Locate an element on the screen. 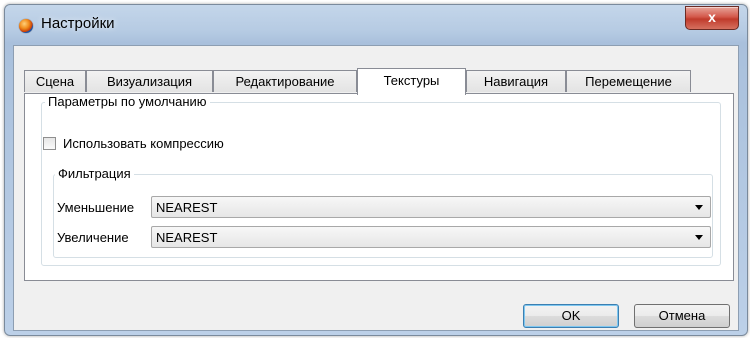 Image resolution: width=750 pixels, height=338 pixels. tab-scene: Сцена is located at coordinates (55, 81).